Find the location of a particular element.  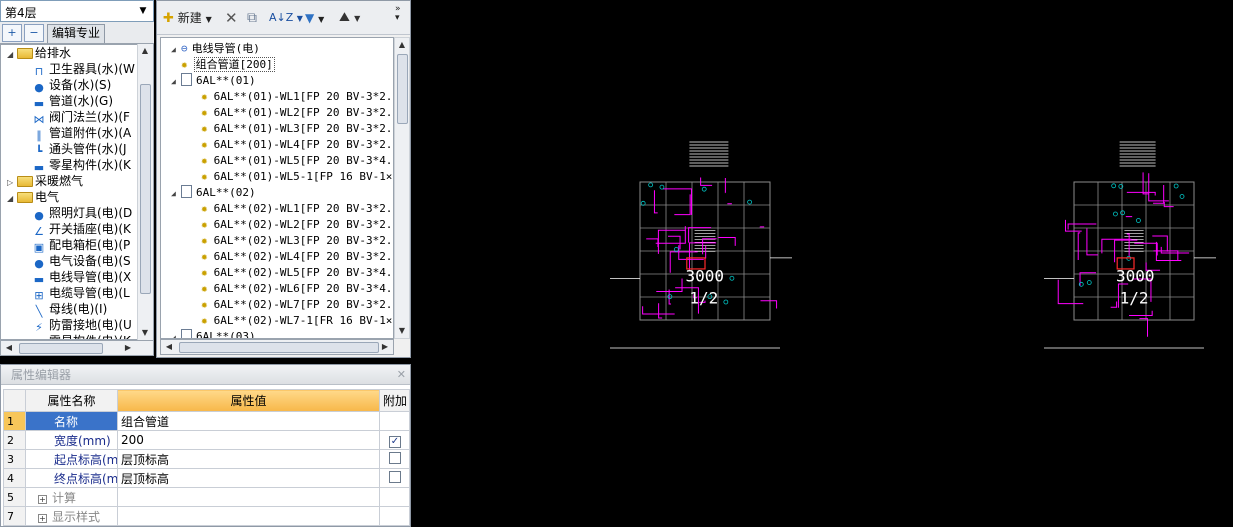

copy-icon: ⧉ is located at coordinates (252, 18).